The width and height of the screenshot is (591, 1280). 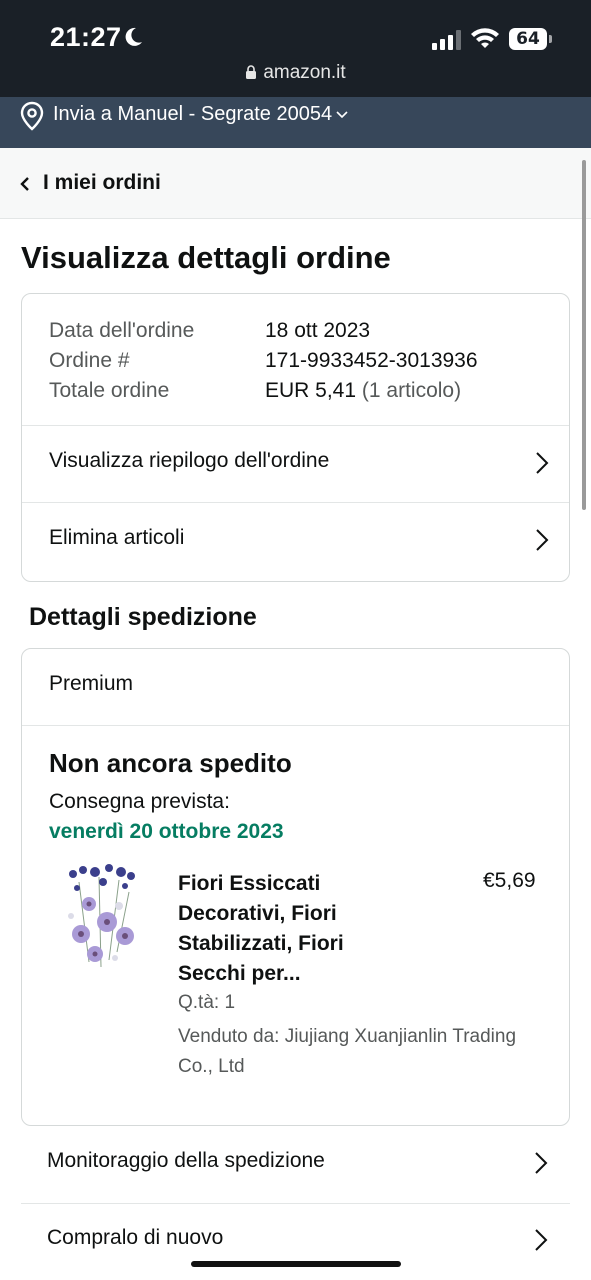 I want to click on lock-icon, so click(x=251, y=72).